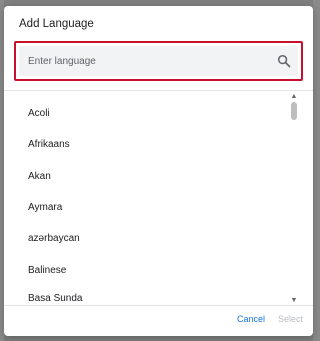 This screenshot has width=320, height=341. I want to click on language-item: azərbaycan, so click(54, 239).